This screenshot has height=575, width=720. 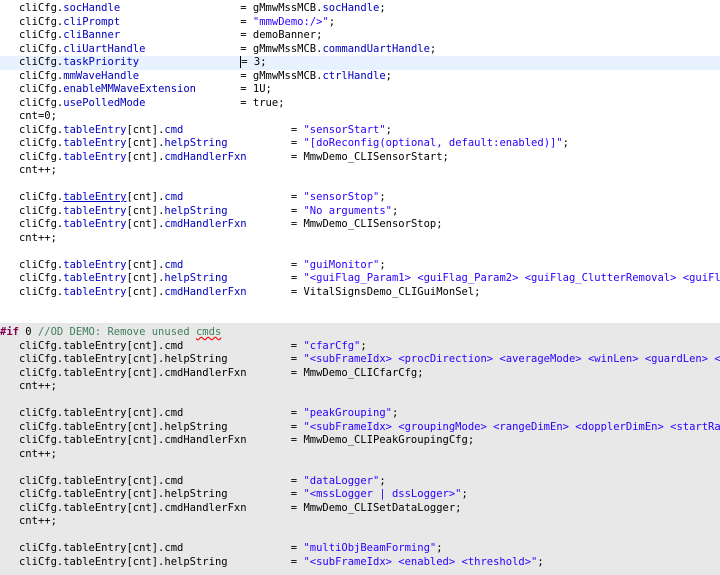 I want to click on code-line: cliCfg.cliBanner = demoBanner;, so click(x=360, y=36).